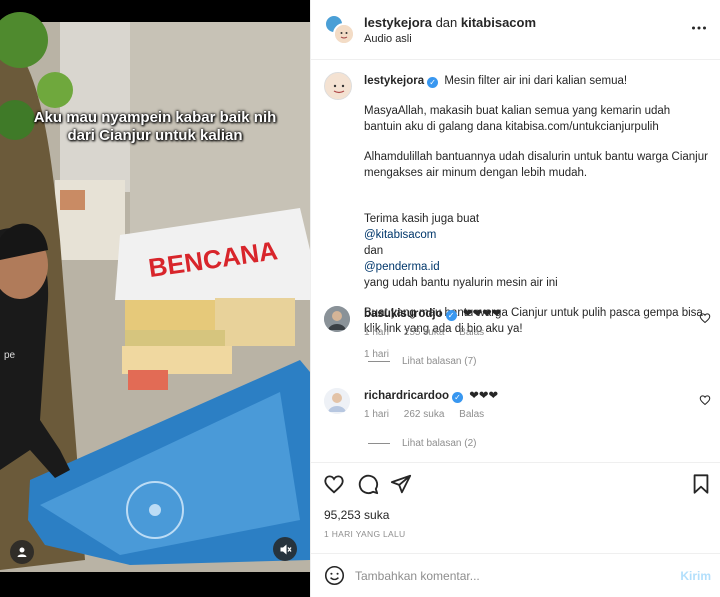 The height and width of the screenshot is (597, 720). I want to click on post-date: 1 HARI YANG LALU, so click(365, 534).